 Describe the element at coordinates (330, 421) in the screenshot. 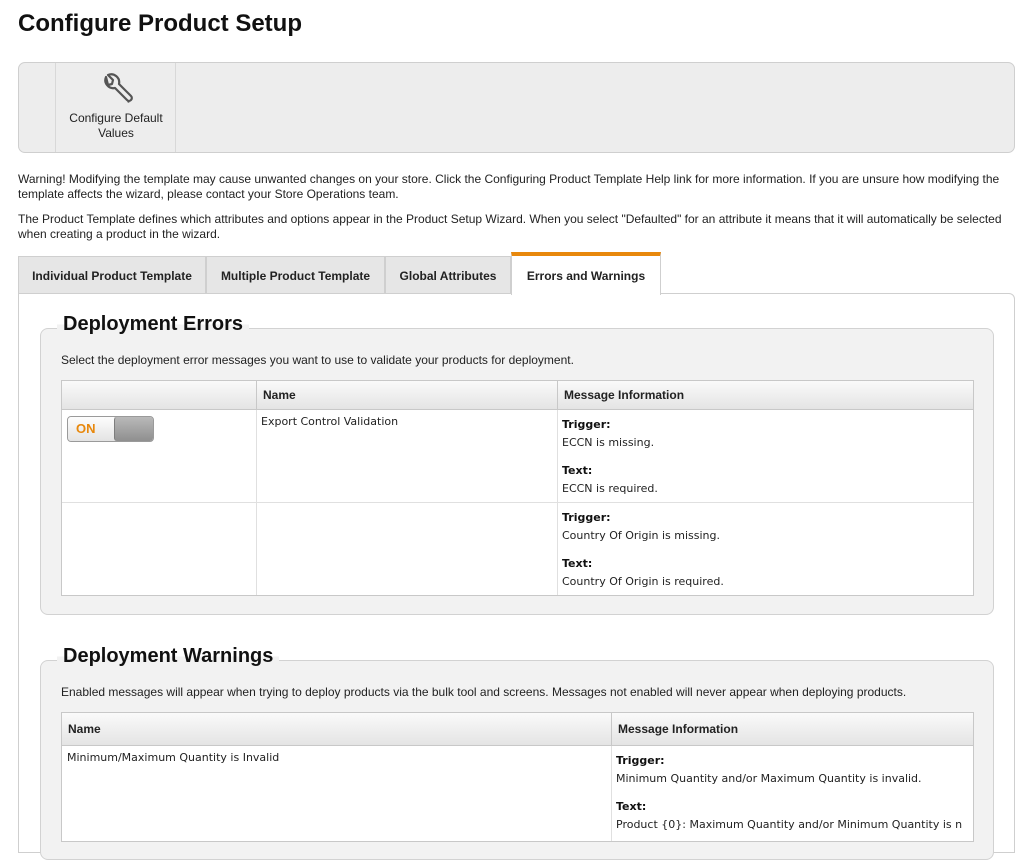

I see `error-name: Export Control Validation` at that location.